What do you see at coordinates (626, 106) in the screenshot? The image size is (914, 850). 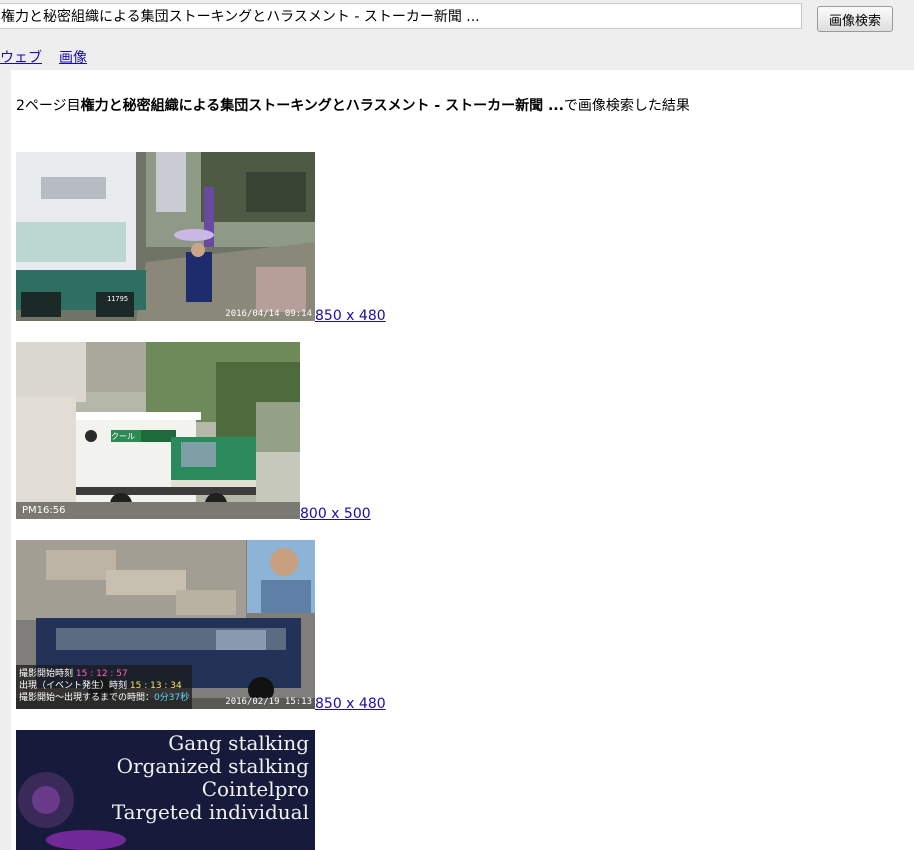 I see `heading-suffix: で画像検索した結果` at bounding box center [626, 106].